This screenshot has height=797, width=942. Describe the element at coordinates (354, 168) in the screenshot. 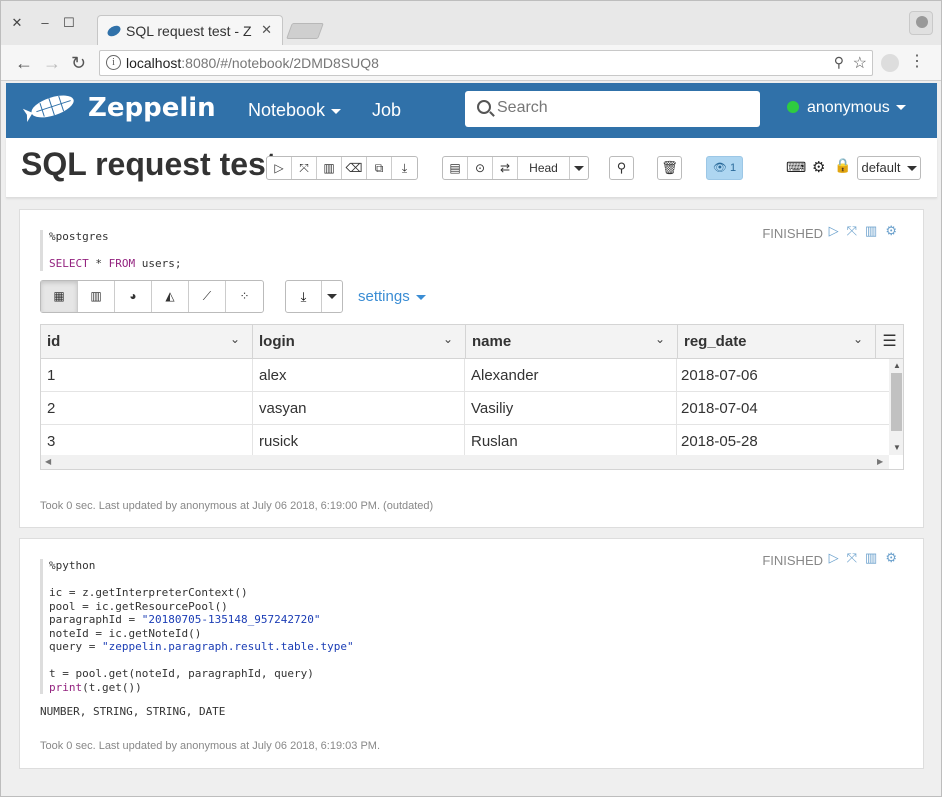

I see `clear-output-icon: ⌫` at that location.